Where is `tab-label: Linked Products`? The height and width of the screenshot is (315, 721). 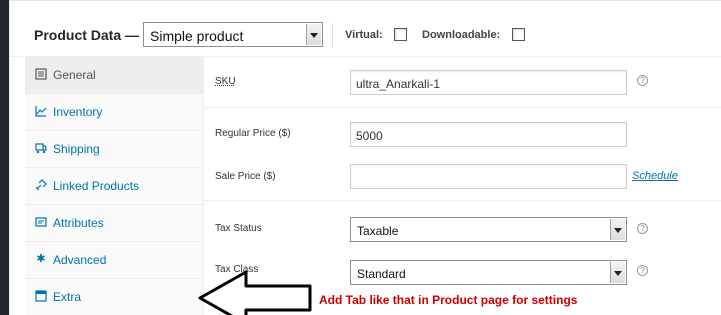 tab-label: Linked Products is located at coordinates (96, 186).